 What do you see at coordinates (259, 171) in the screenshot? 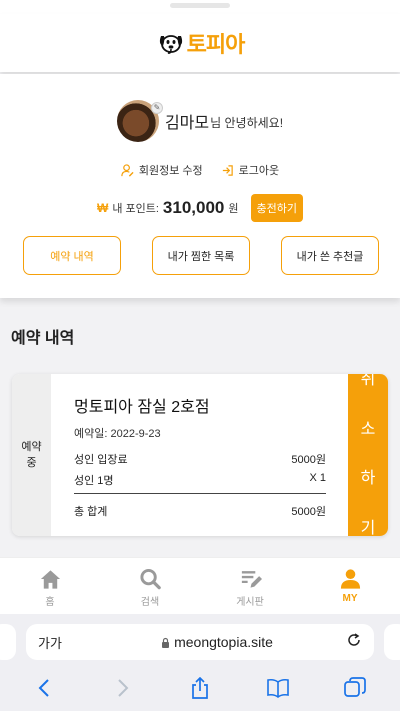
I see `logout-label: 로그아웃` at bounding box center [259, 171].